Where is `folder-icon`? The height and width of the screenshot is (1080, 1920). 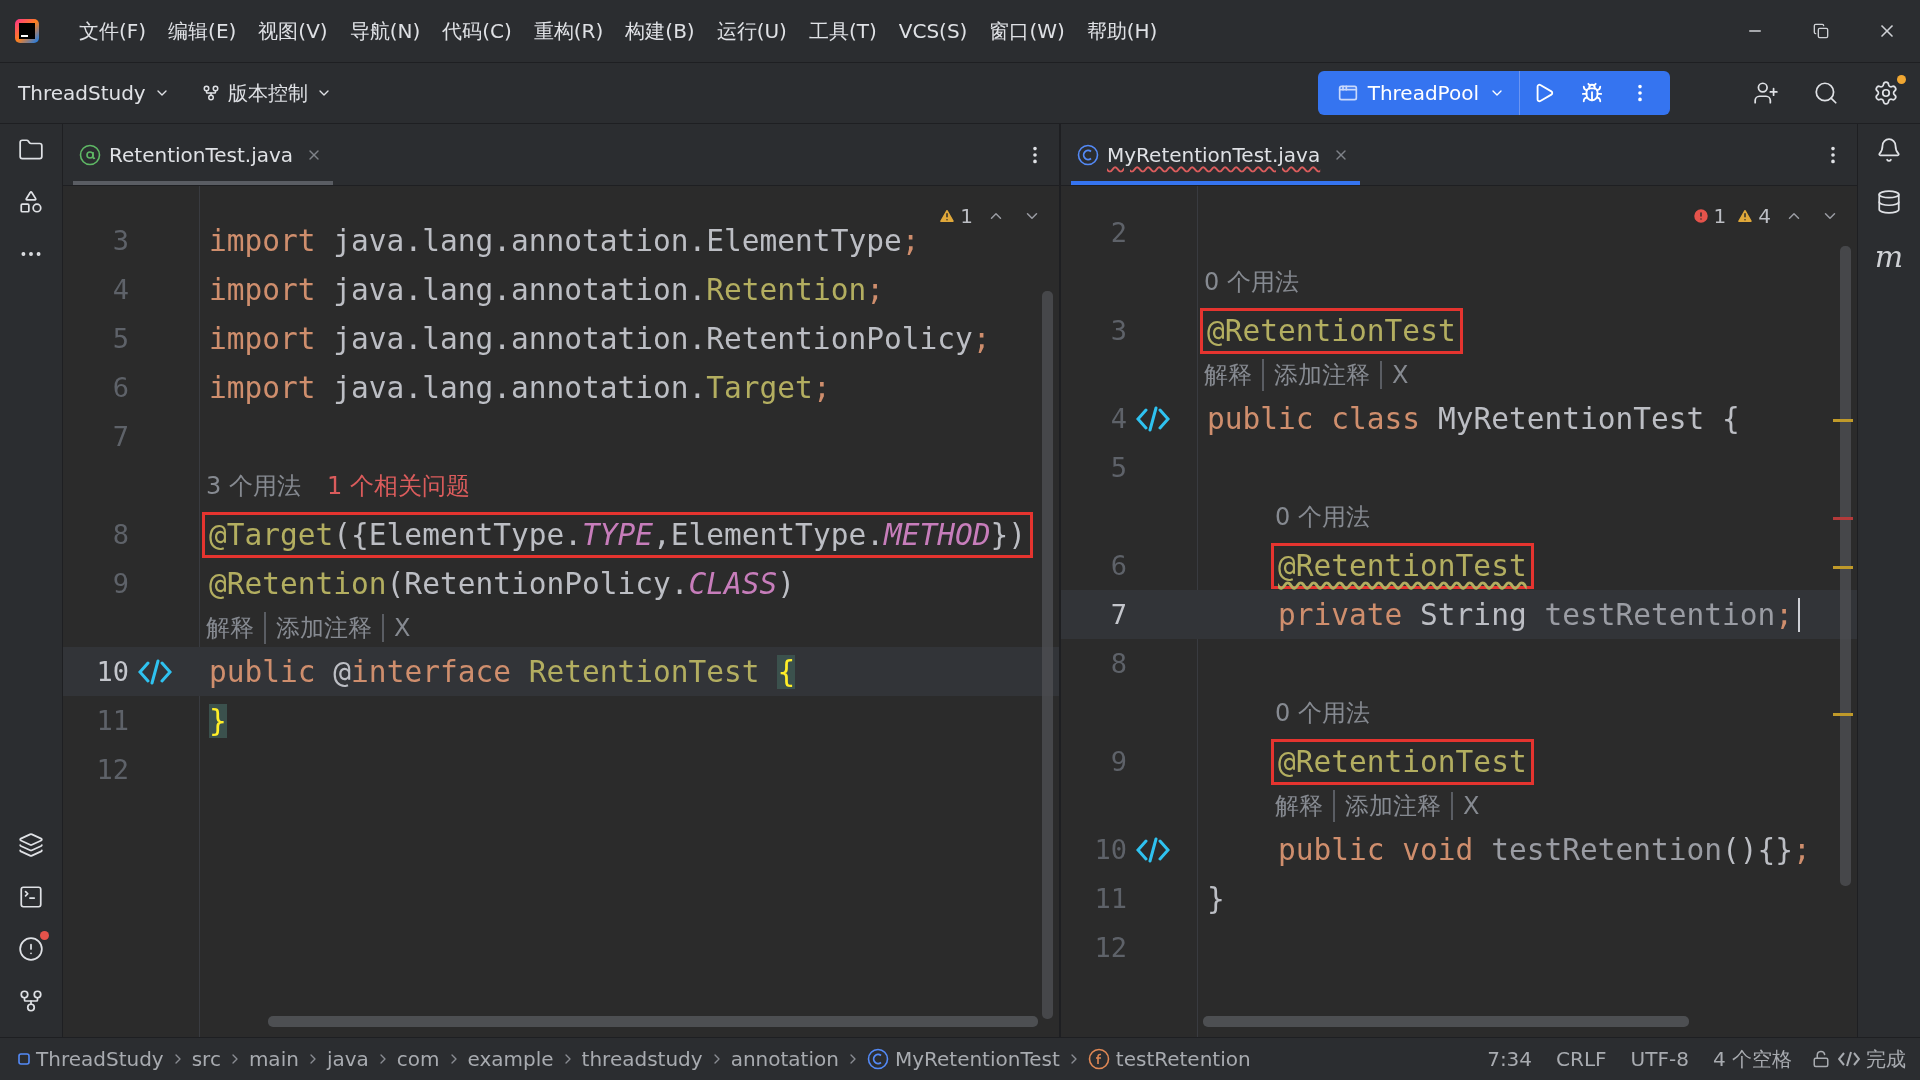 folder-icon is located at coordinates (31, 150).